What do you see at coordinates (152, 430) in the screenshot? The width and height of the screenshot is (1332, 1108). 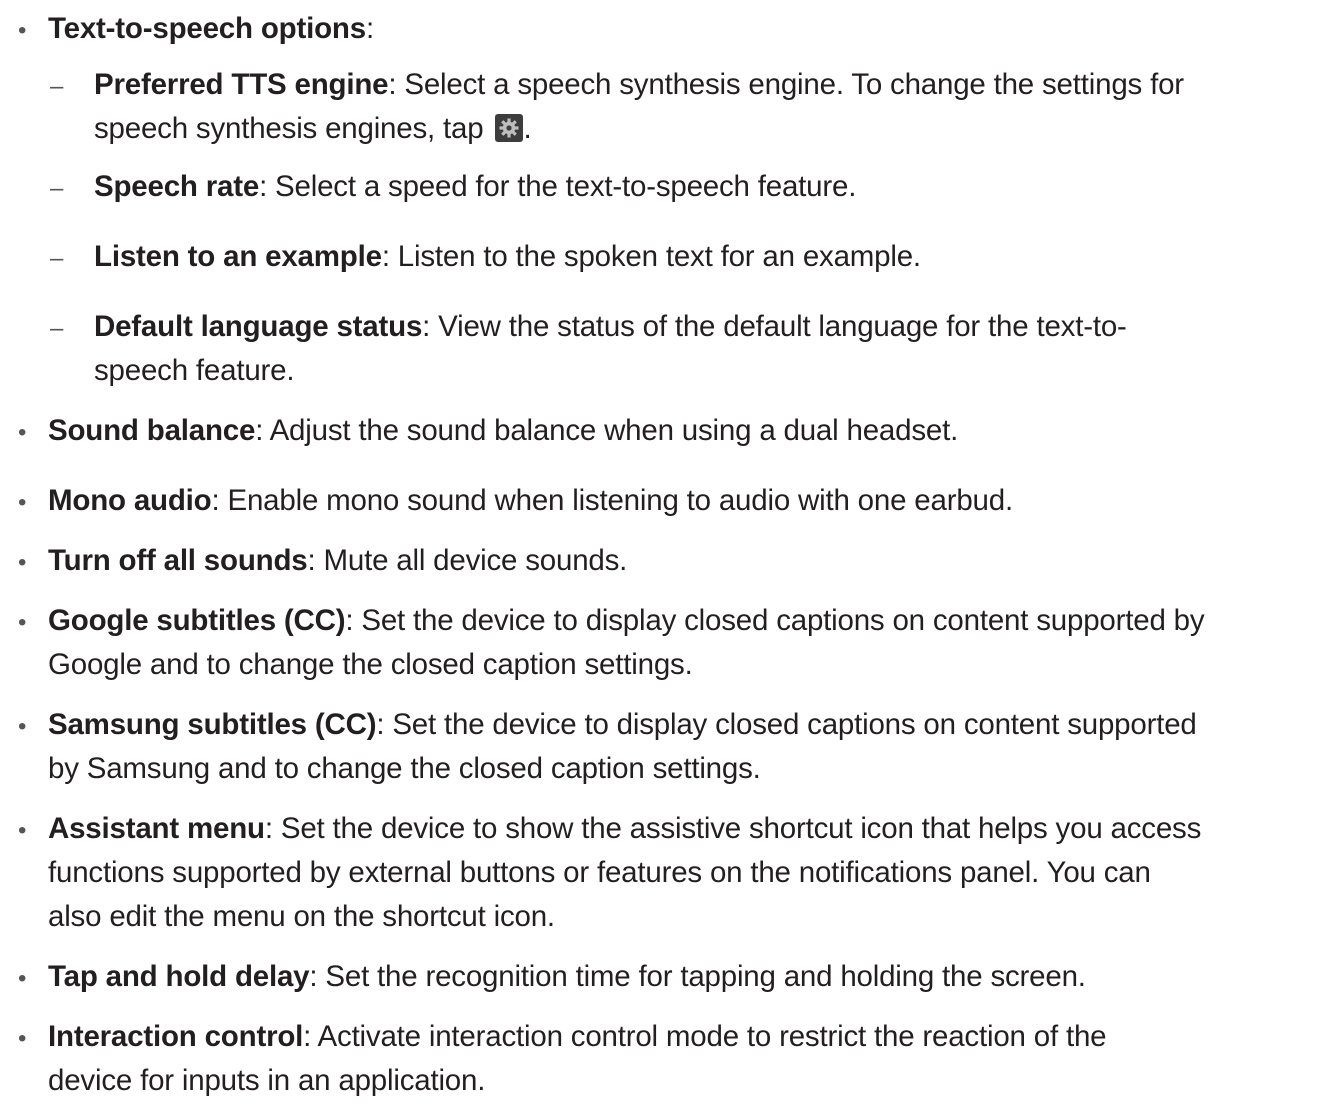 I see `term-sound-balance: Sound balance` at bounding box center [152, 430].